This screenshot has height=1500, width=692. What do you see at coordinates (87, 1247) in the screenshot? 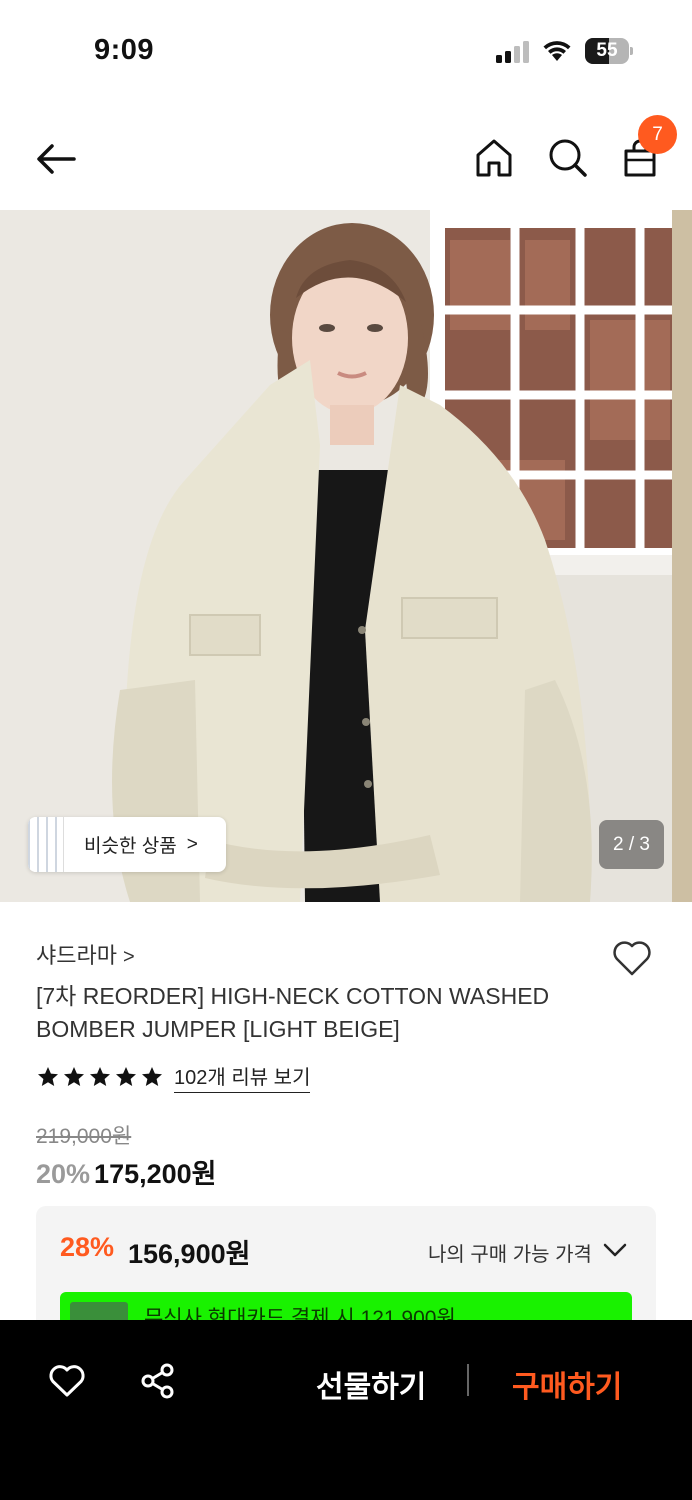
I see `best-discount-rate: 28%` at bounding box center [87, 1247].